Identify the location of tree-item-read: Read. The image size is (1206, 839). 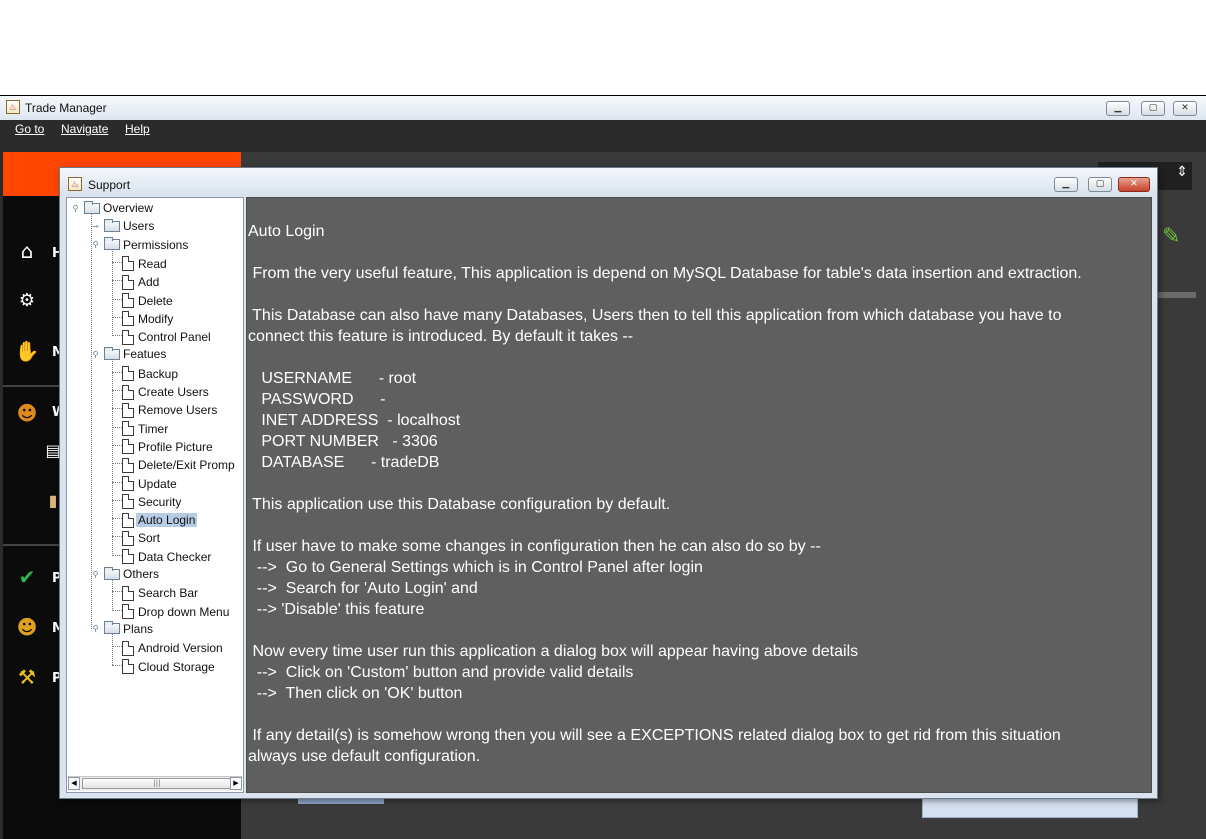
(144, 264).